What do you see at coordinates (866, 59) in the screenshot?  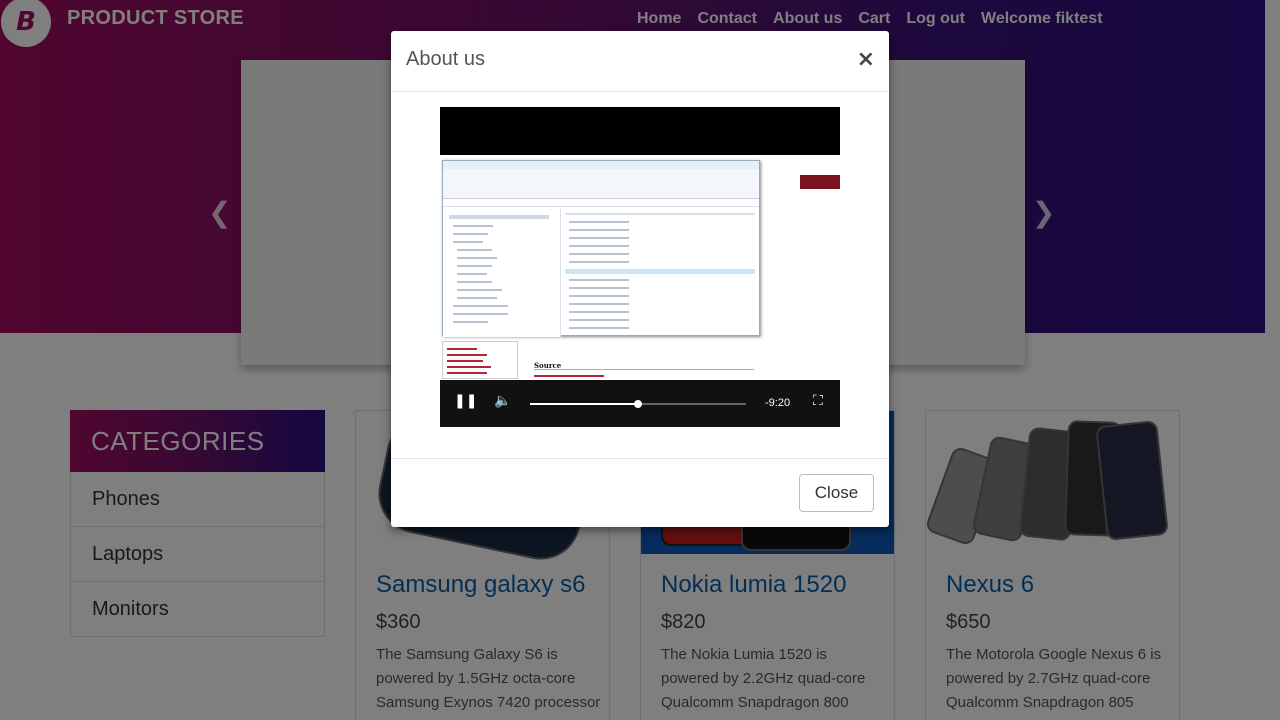 I see `close-icon: ×` at bounding box center [866, 59].